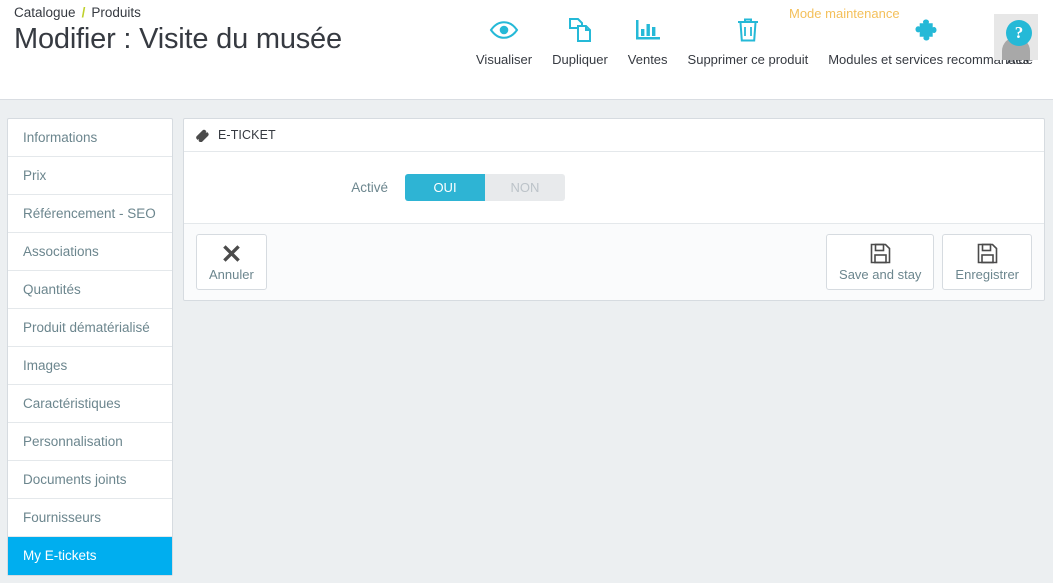 The image size is (1053, 583). I want to click on eye-icon, so click(504, 30).